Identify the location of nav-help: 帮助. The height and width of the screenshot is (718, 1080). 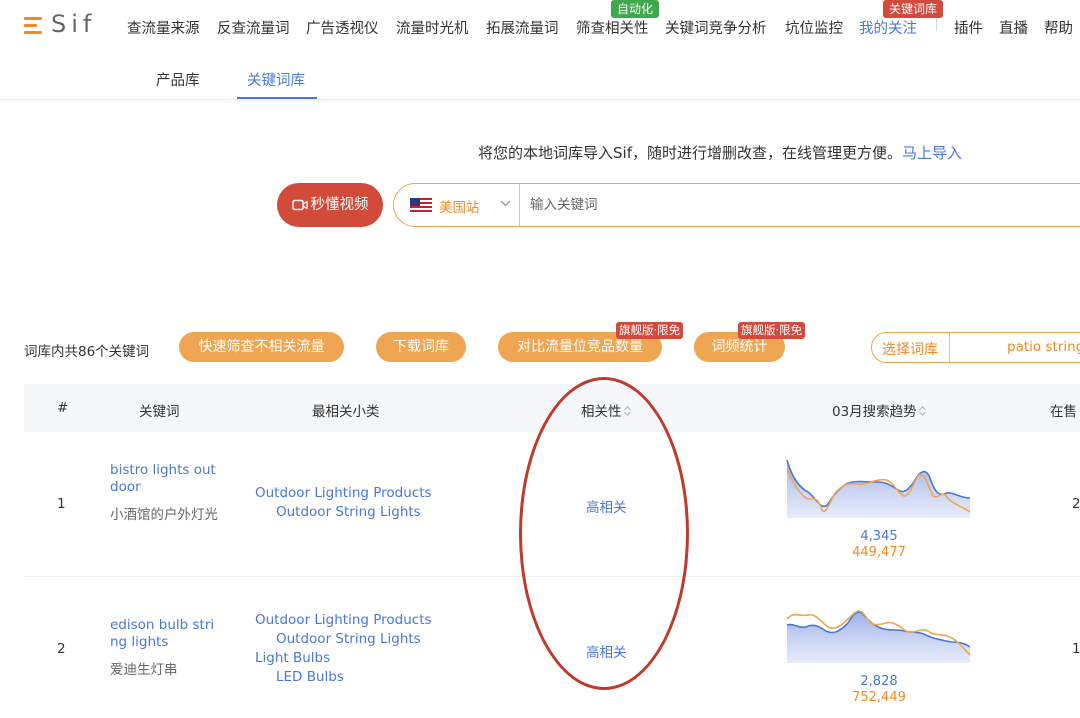
(1058, 27).